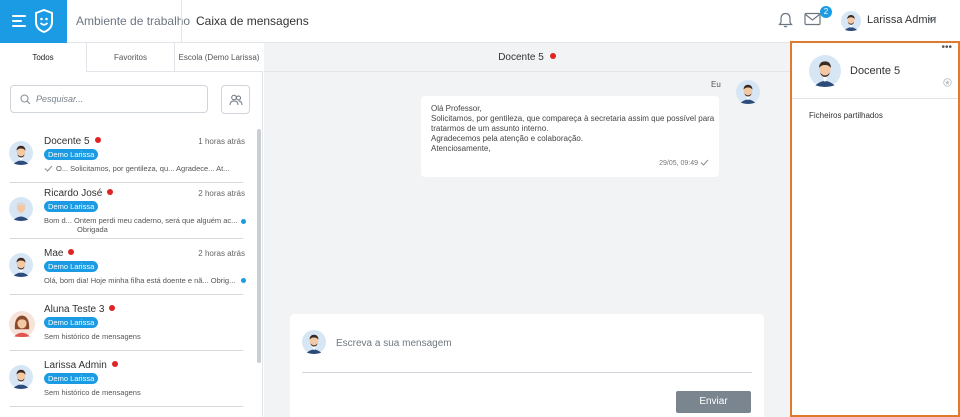 This screenshot has height=417, width=960. What do you see at coordinates (19, 21) in the screenshot?
I see `menu-icon` at bounding box center [19, 21].